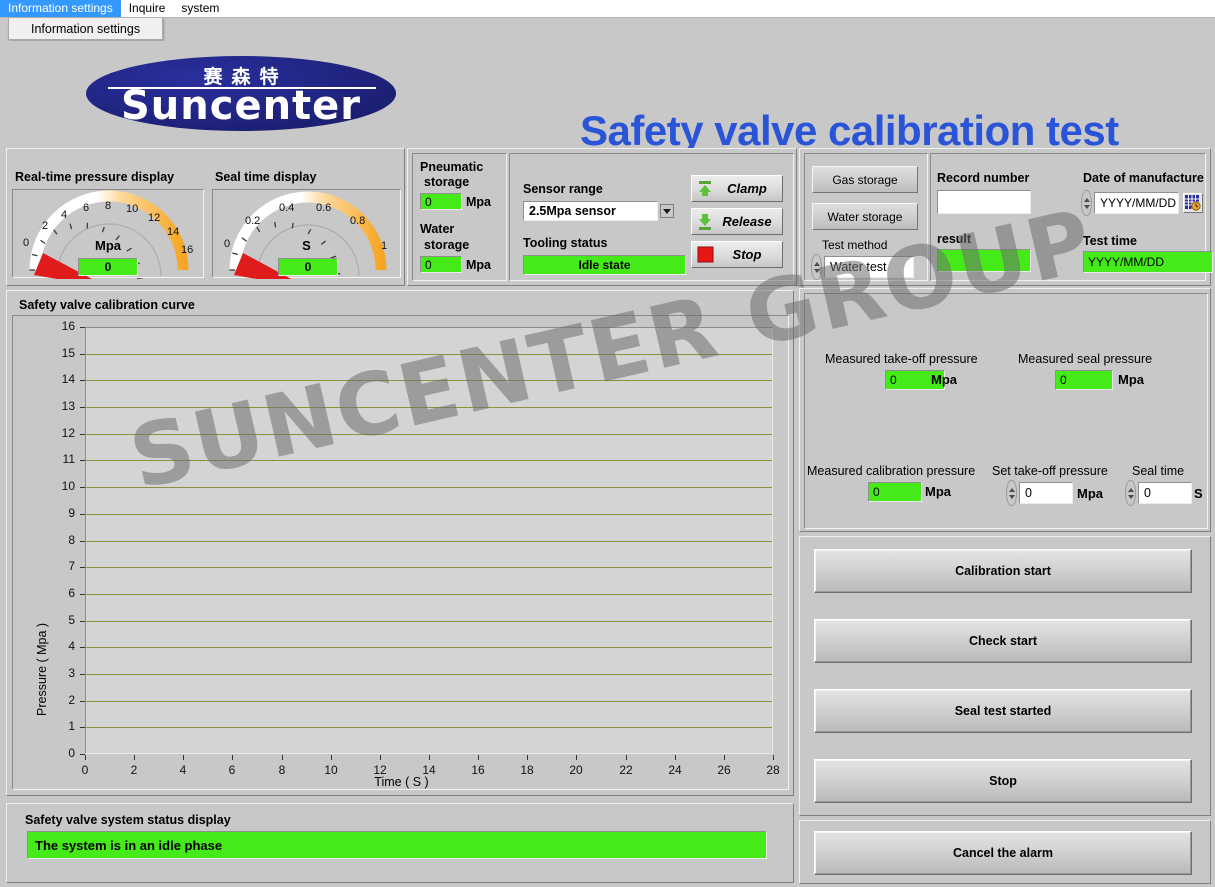  Describe the element at coordinates (1046, 493) in the screenshot. I see `set-takeoff-input: 0` at that location.